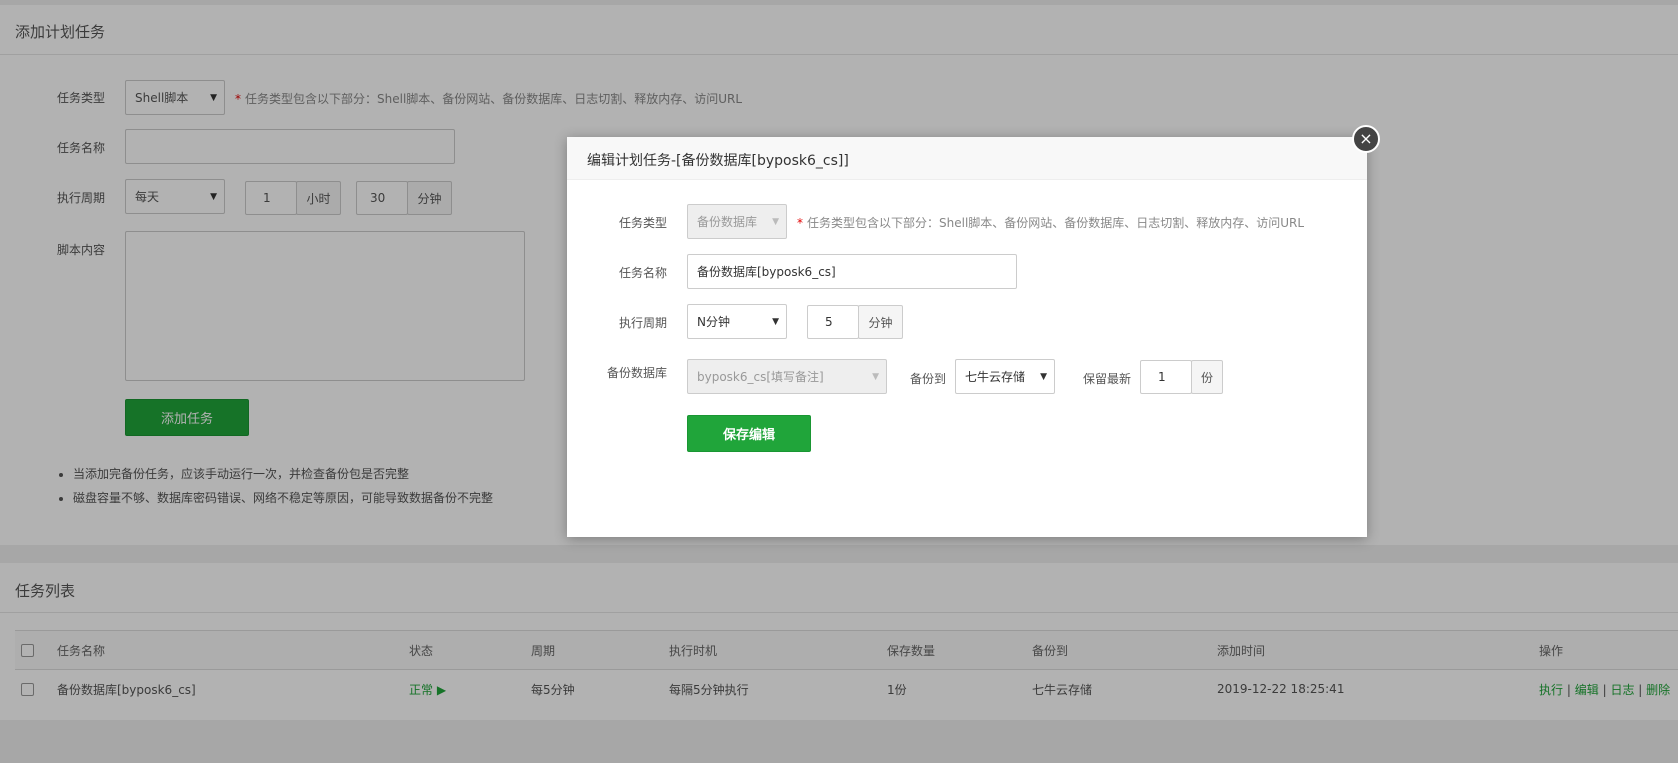  What do you see at coordinates (737, 321) in the screenshot?
I see `modal-cycle-select: N分钟 ▼` at bounding box center [737, 321].